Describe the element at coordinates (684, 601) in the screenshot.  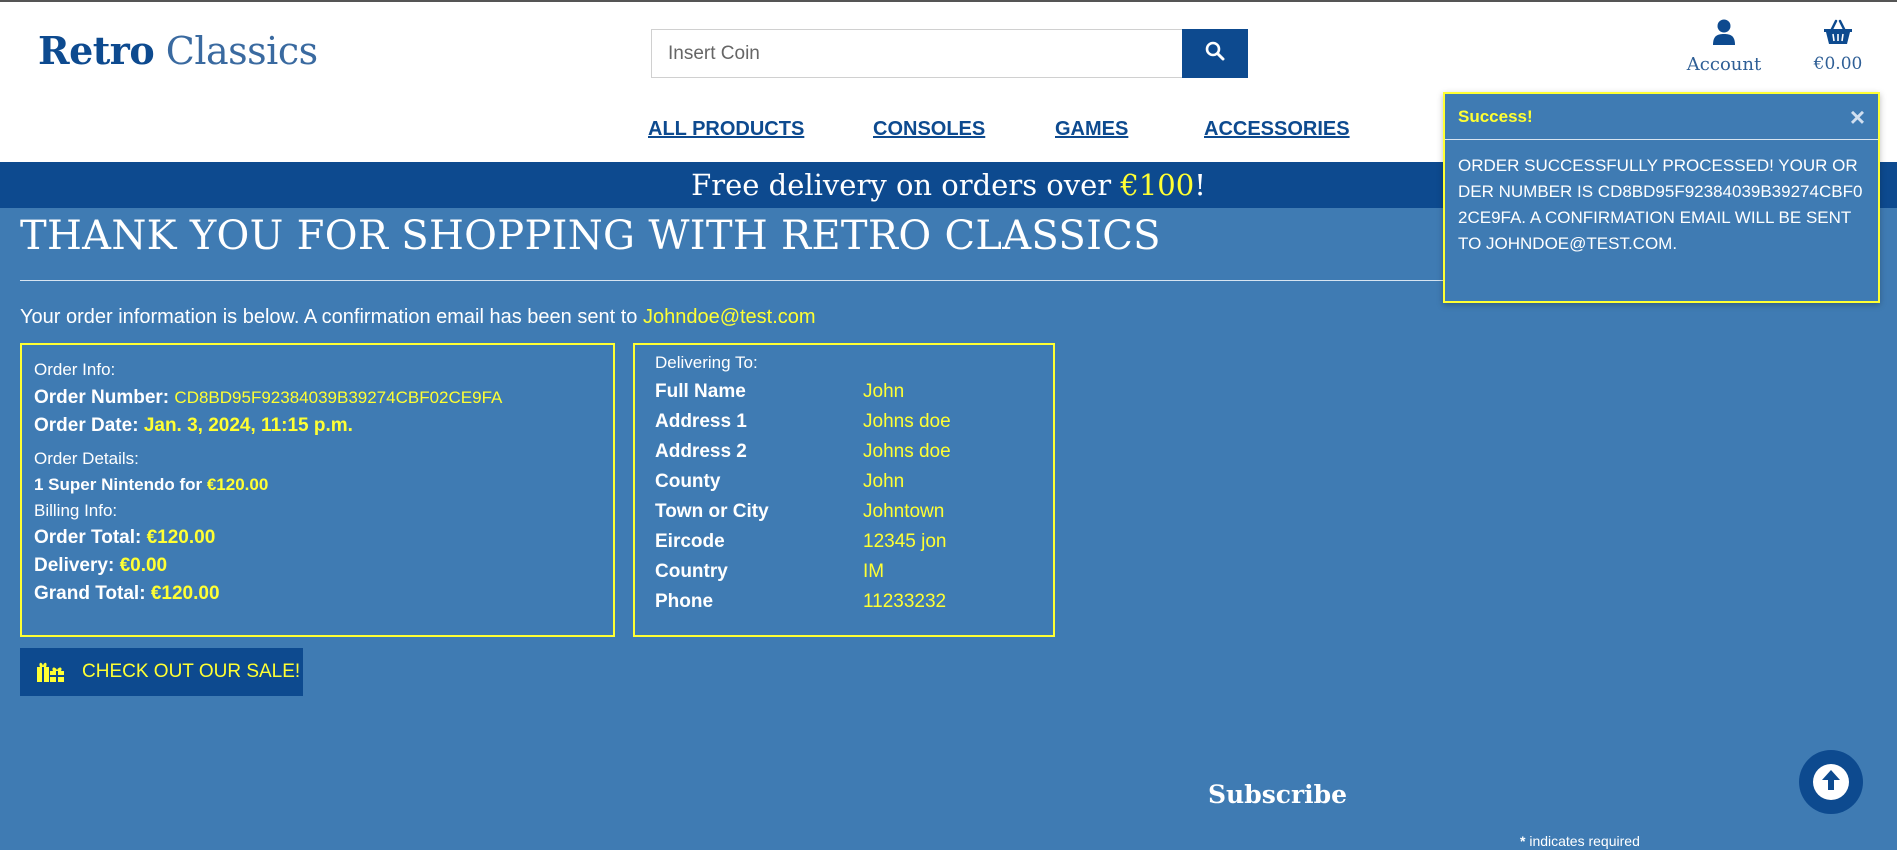
I see `delivery-key: Phone` at that location.